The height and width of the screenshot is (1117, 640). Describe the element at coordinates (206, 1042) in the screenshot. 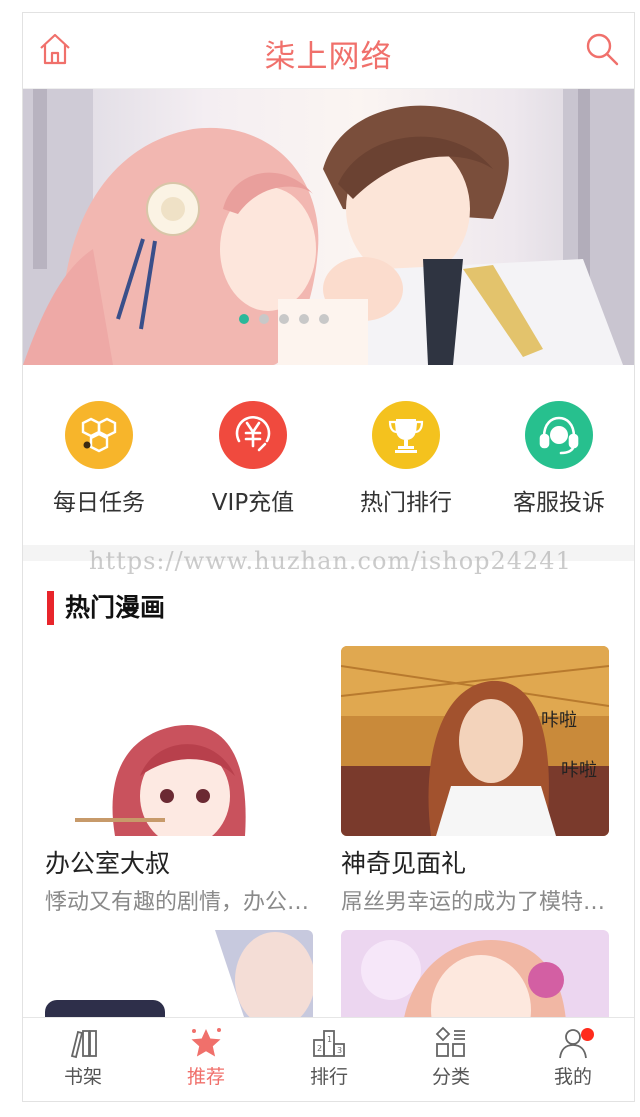

I see `star-icon` at that location.